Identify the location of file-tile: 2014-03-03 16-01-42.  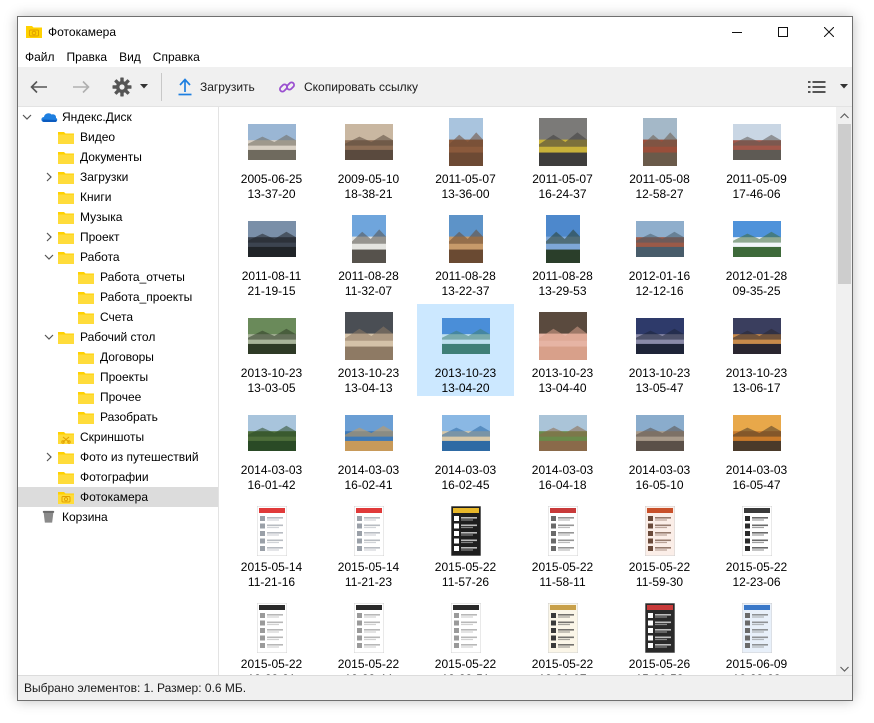
(271, 447).